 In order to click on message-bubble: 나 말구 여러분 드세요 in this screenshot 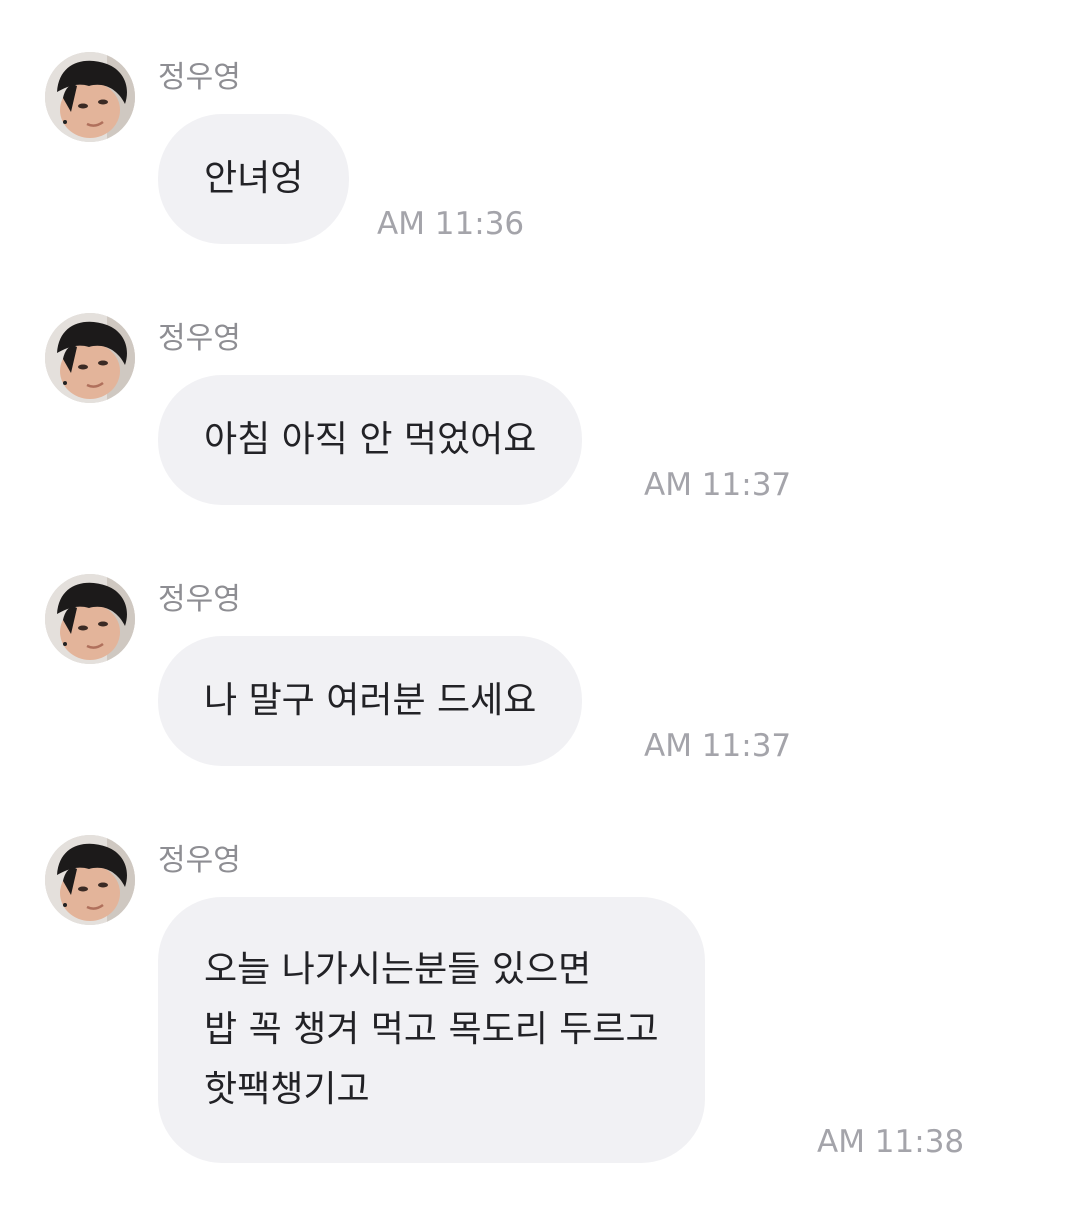, I will do `click(370, 701)`.